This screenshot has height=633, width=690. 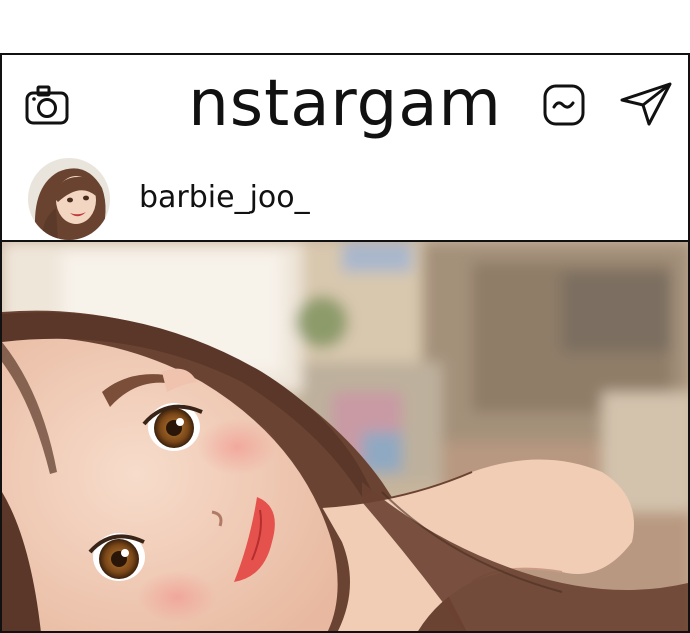 What do you see at coordinates (564, 107) in the screenshot?
I see `chat-bubble-icon` at bounding box center [564, 107].